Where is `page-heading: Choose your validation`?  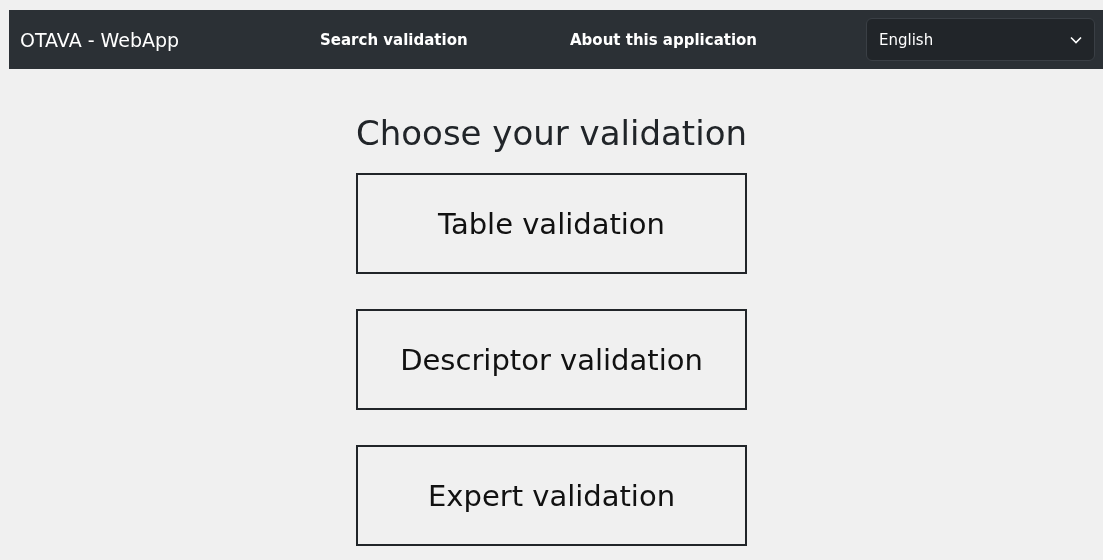
page-heading: Choose your validation is located at coordinates (551, 133).